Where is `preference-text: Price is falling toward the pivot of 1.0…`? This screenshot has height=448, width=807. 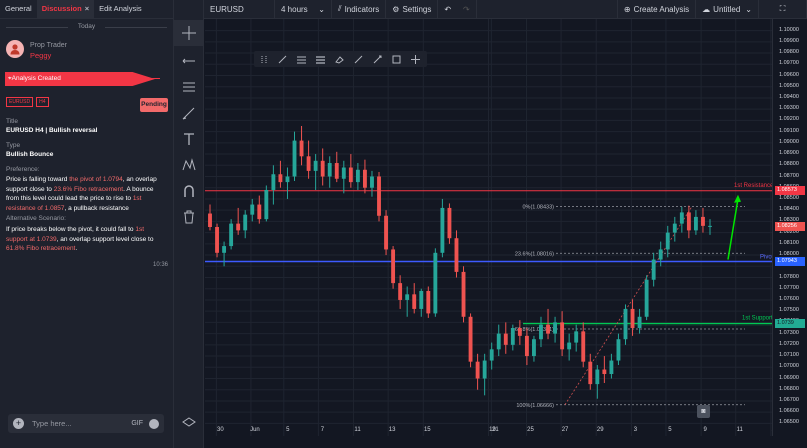
preference-text: Price is falling toward the pivot of 1.0… is located at coordinates (86, 194).